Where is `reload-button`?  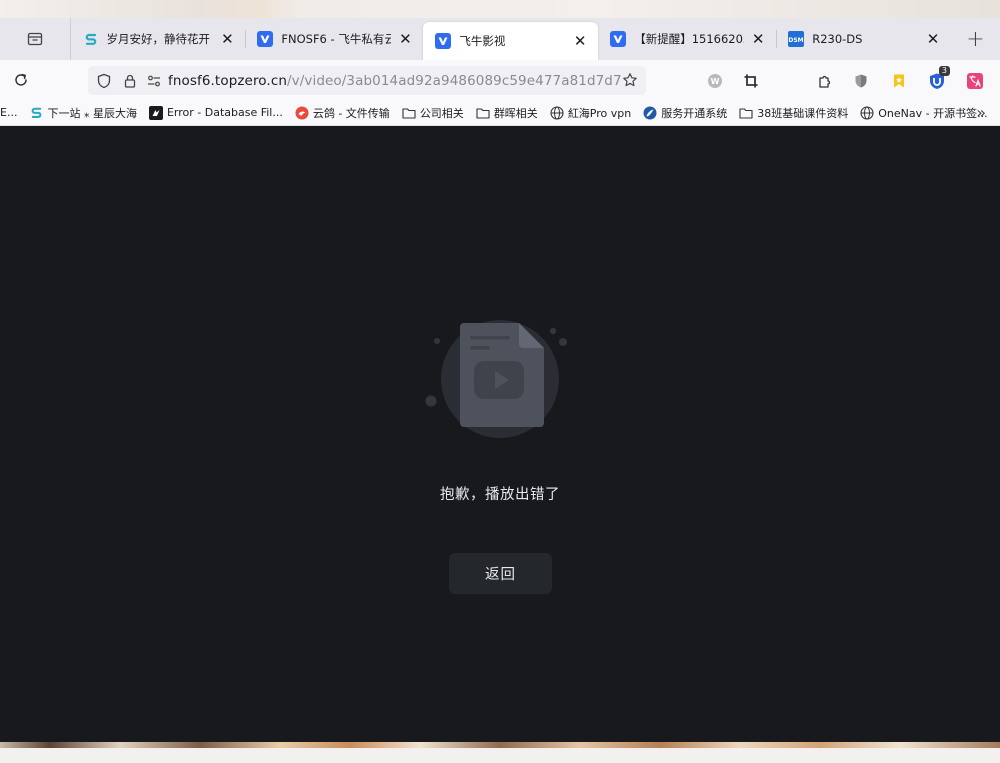
reload-button is located at coordinates (21, 80).